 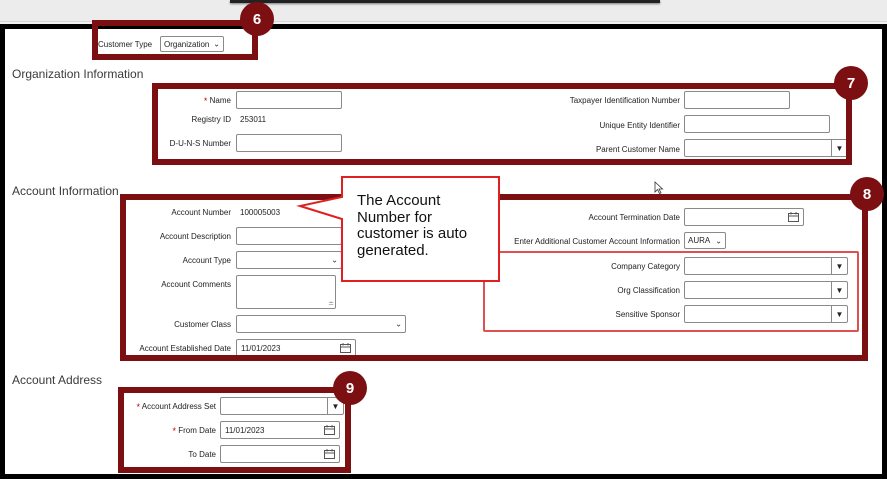 What do you see at coordinates (659, 188) in the screenshot?
I see `mouse-cursor-icon` at bounding box center [659, 188].